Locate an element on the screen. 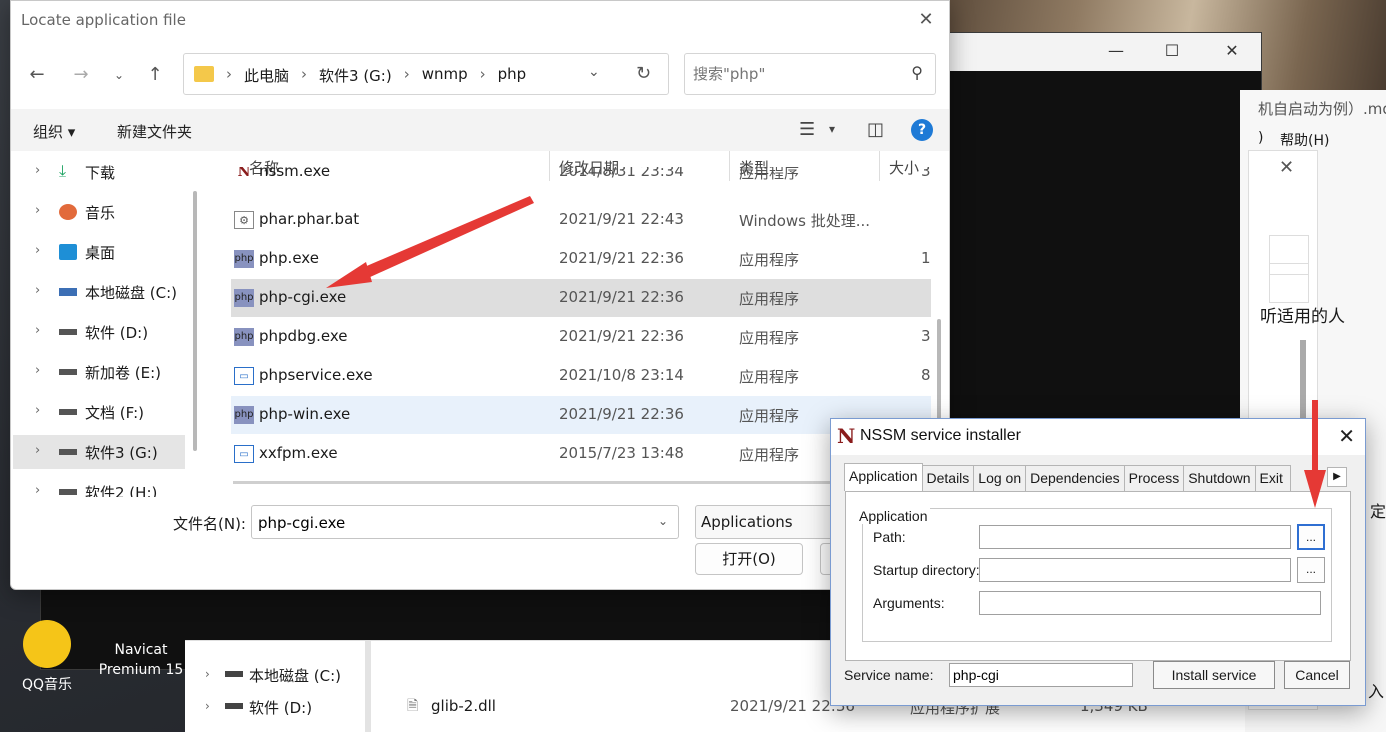 Image resolution: width=1386 pixels, height=732 pixels. file-type: 应用程序 is located at coordinates (769, 377).